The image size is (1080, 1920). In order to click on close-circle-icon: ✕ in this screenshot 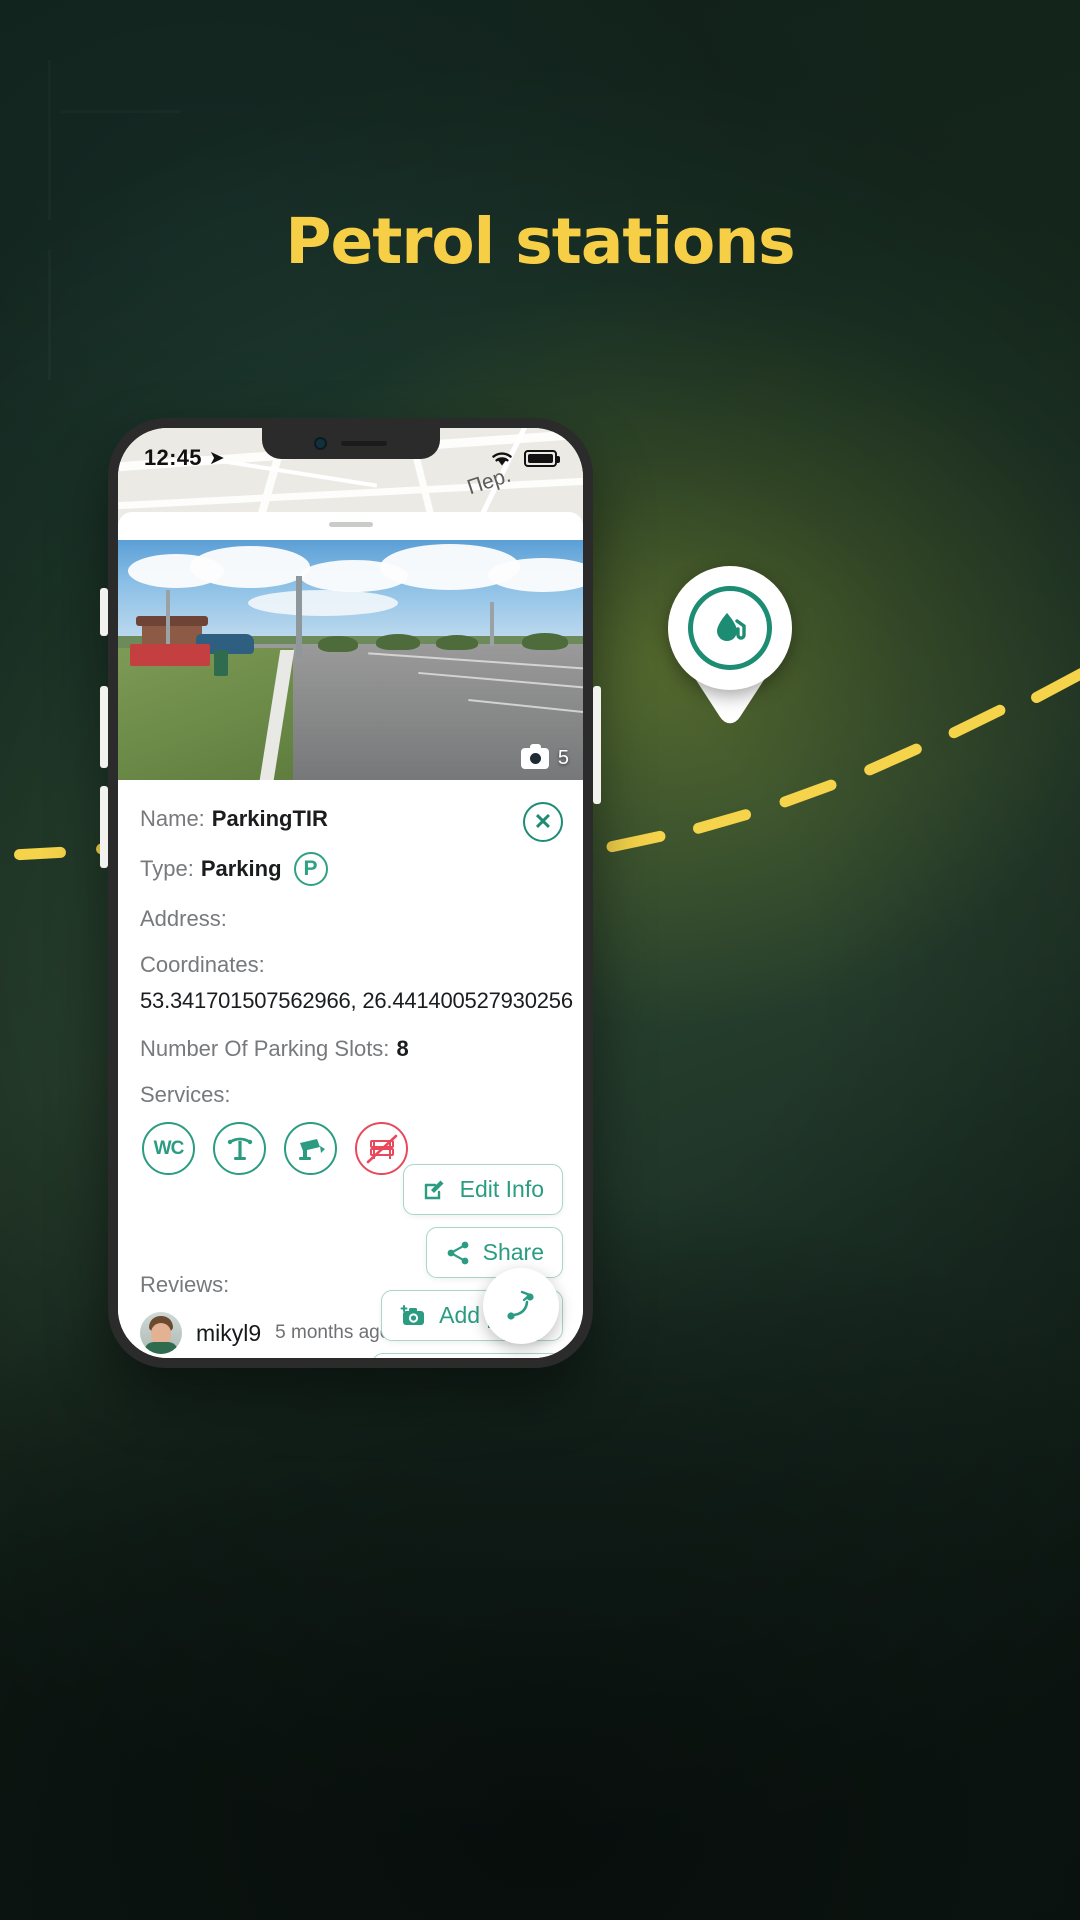, I will do `click(543, 822)`.